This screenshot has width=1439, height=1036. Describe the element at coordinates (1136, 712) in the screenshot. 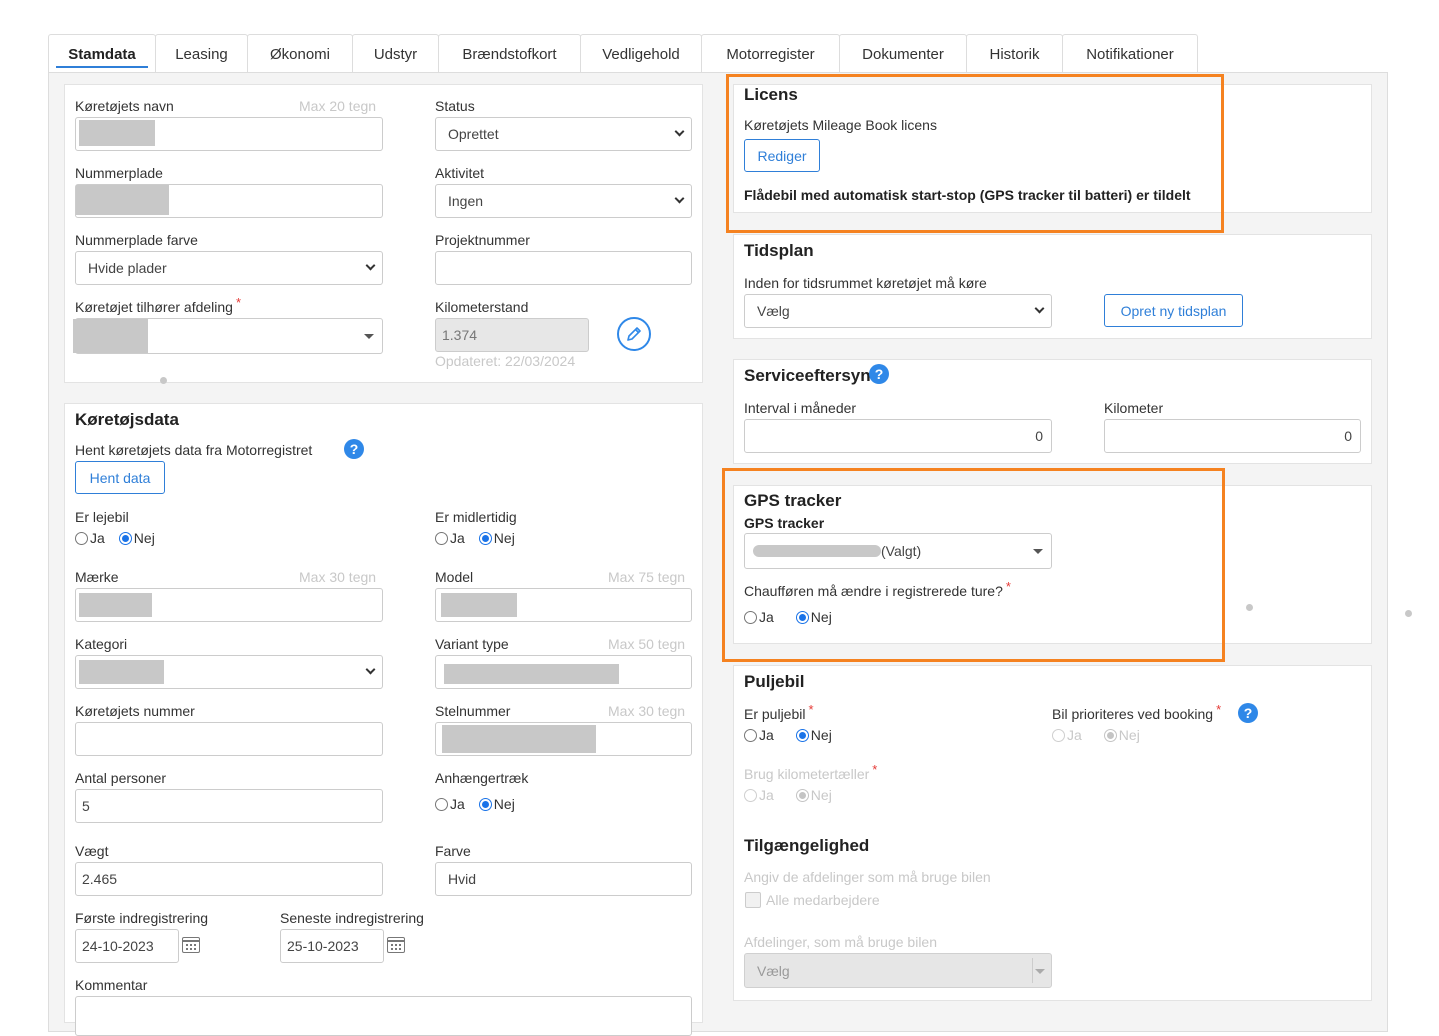

I see `priority-label: Bil prioriteres ved booking *` at that location.